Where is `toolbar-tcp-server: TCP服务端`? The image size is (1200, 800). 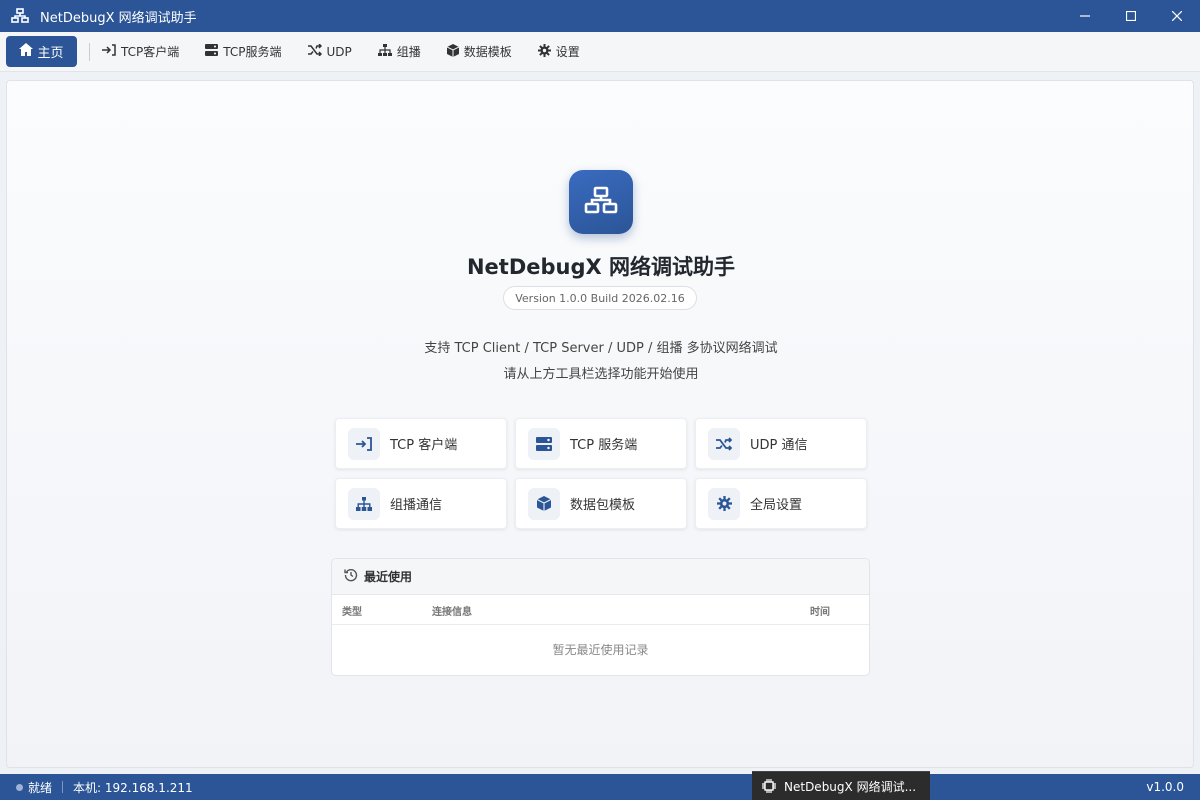
toolbar-tcp-server: TCP服务端 is located at coordinates (243, 51).